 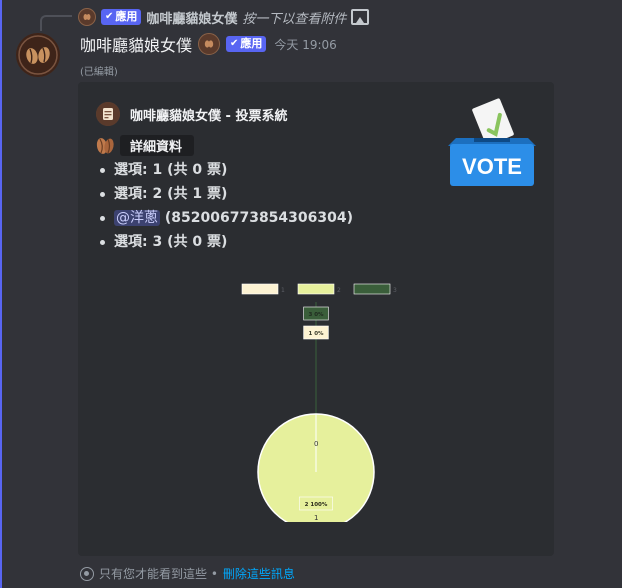 What do you see at coordinates (108, 114) in the screenshot?
I see `embed-author-icon` at bounding box center [108, 114].